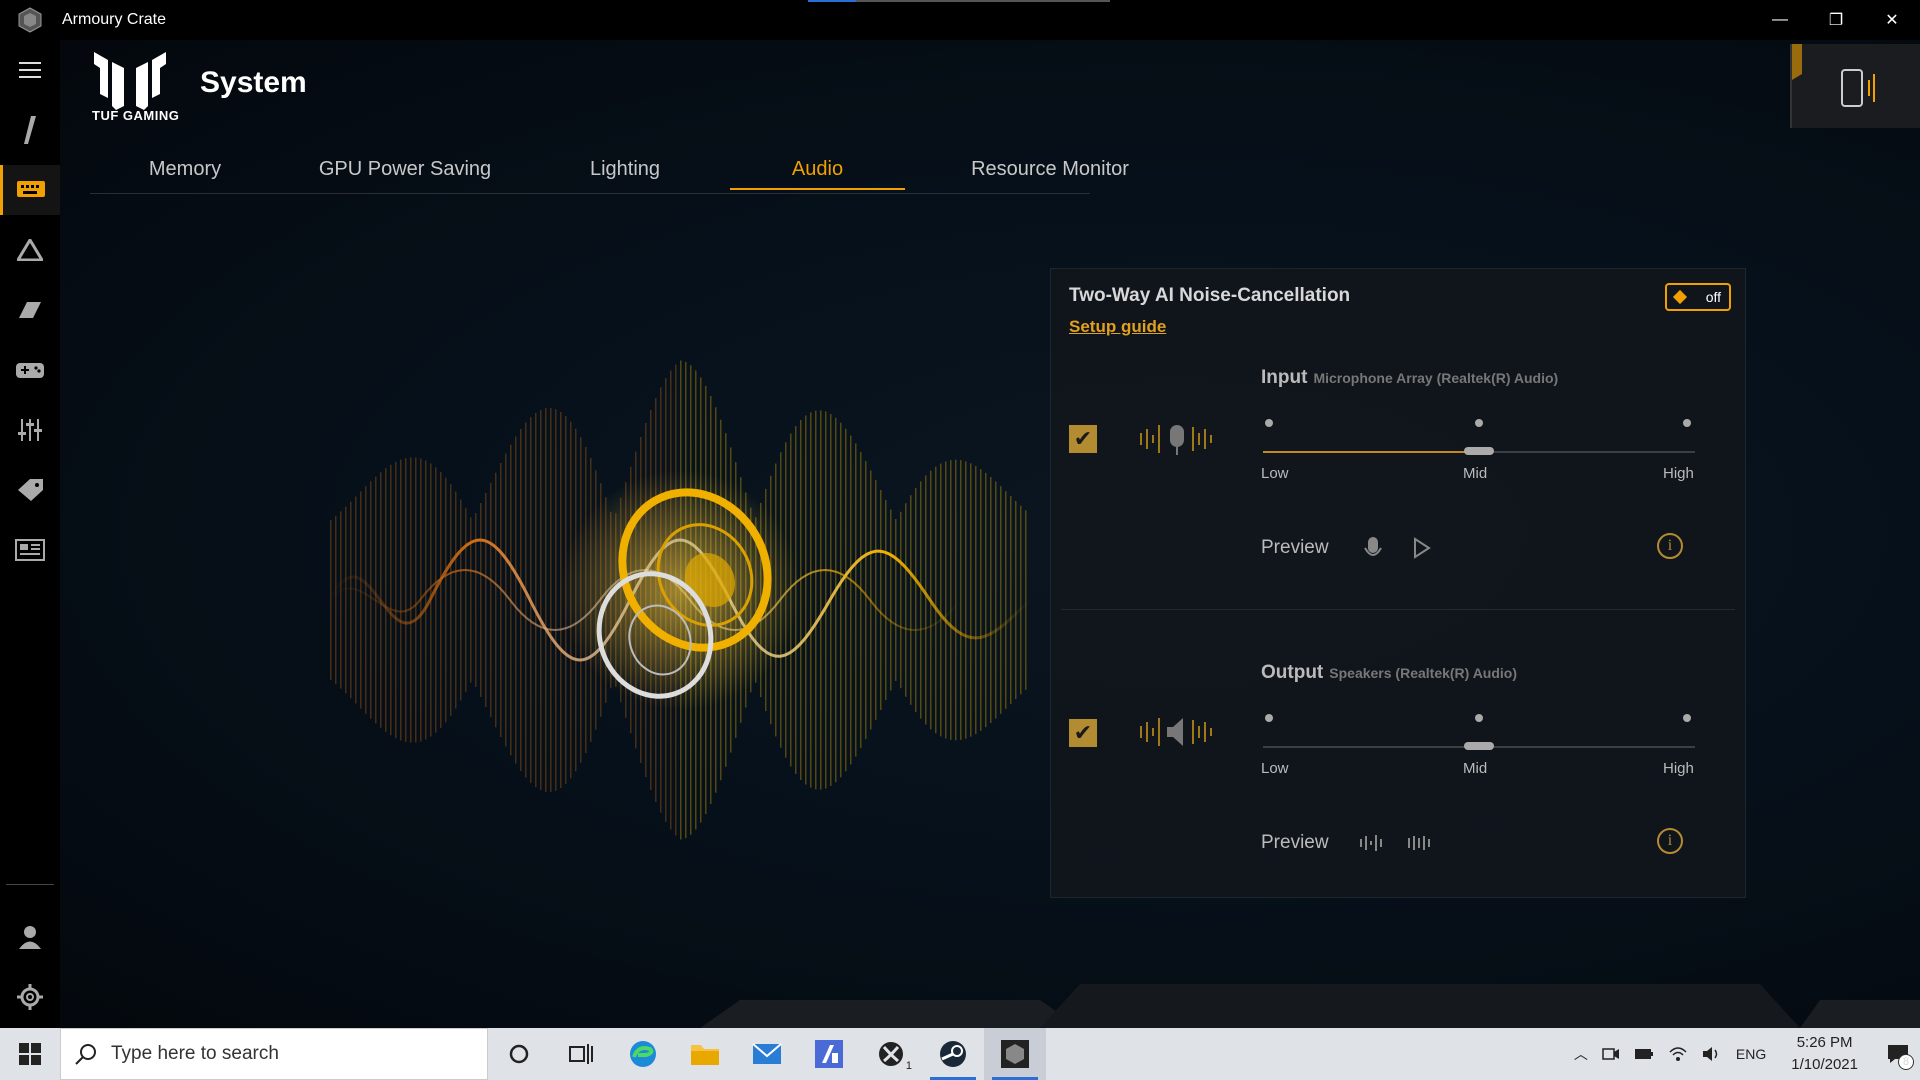  I want to click on windows-logo-icon, so click(30, 1054).